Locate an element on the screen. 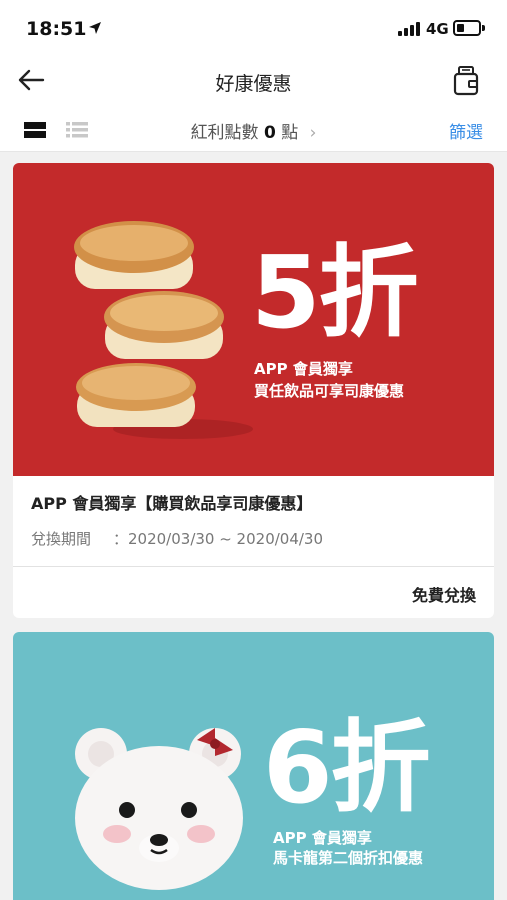 This screenshot has width=507, height=900. bear-macaron-image is located at coordinates (159, 809).